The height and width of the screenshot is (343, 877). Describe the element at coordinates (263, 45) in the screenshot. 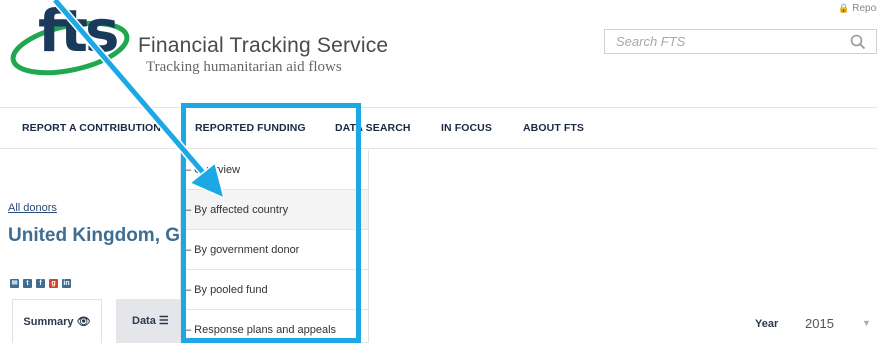

I see `site-name: Financial Tracking Service` at that location.